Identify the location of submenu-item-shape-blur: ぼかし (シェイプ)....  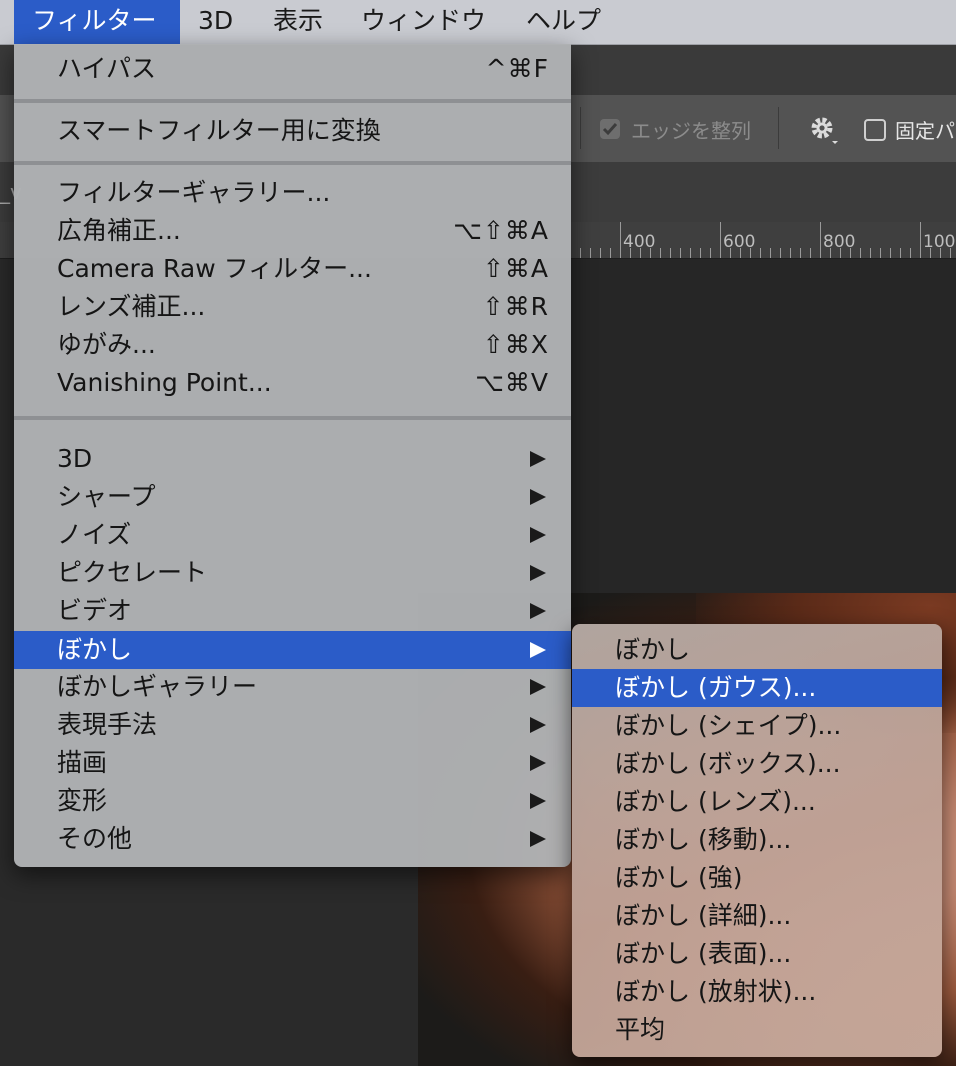
(757, 726).